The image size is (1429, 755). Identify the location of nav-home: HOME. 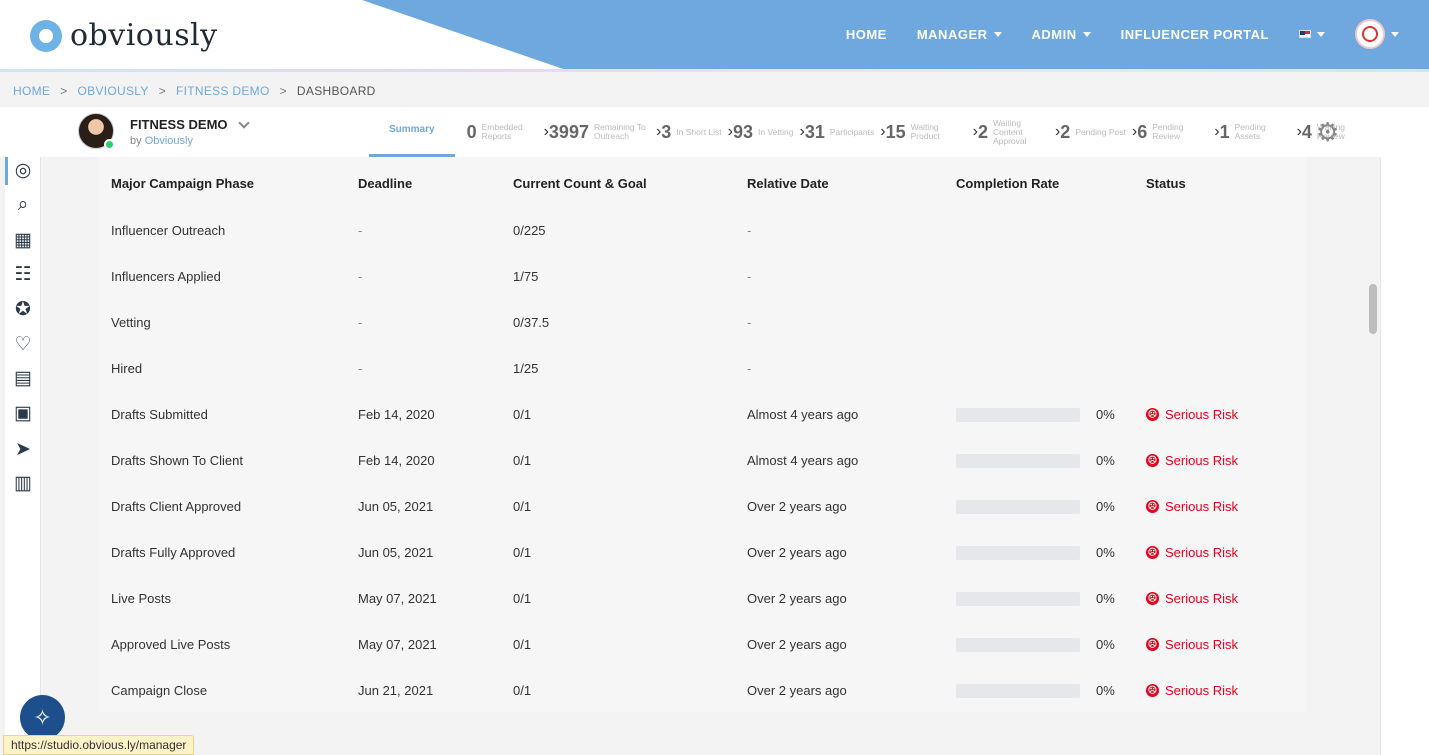
(866, 34).